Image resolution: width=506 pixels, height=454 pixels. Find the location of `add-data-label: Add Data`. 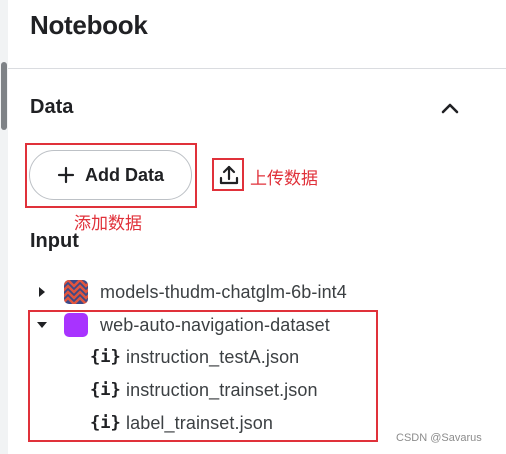

add-data-label: Add Data is located at coordinates (124, 174).